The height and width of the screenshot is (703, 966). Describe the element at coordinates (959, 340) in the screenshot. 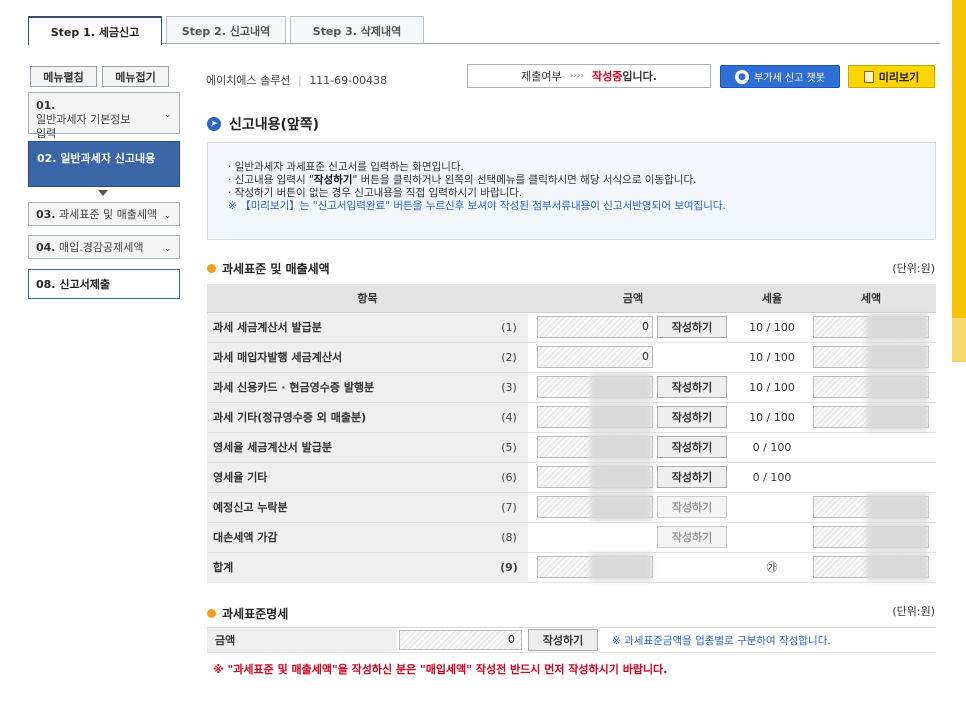

I see `side-strip-lower` at that location.